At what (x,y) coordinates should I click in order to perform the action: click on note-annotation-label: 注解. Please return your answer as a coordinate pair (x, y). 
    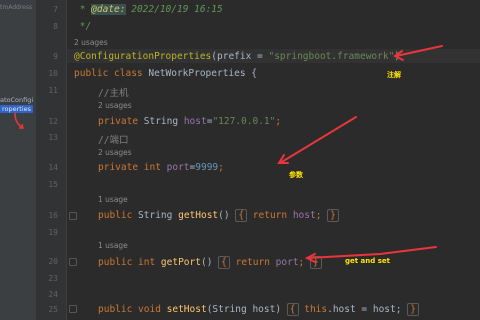
    Looking at the image, I should click on (394, 75).